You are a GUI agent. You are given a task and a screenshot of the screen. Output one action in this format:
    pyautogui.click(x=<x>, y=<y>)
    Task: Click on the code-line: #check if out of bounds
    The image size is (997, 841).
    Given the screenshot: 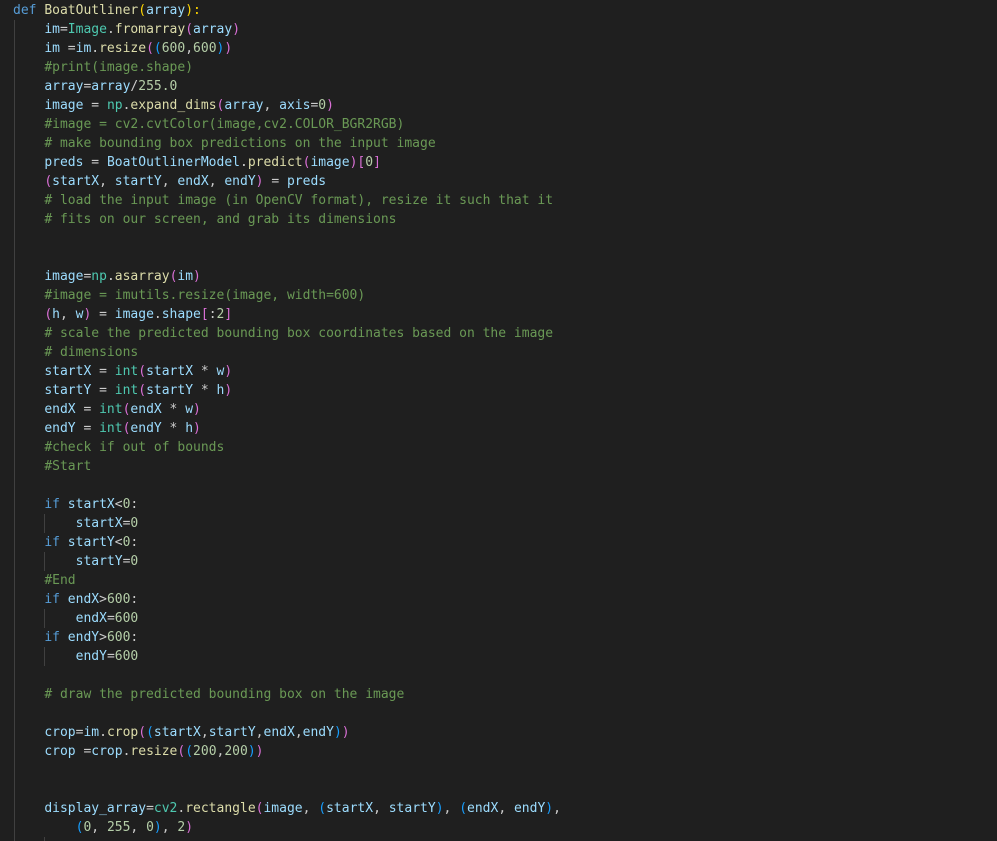 What is the action you would take?
    pyautogui.click(x=118, y=447)
    